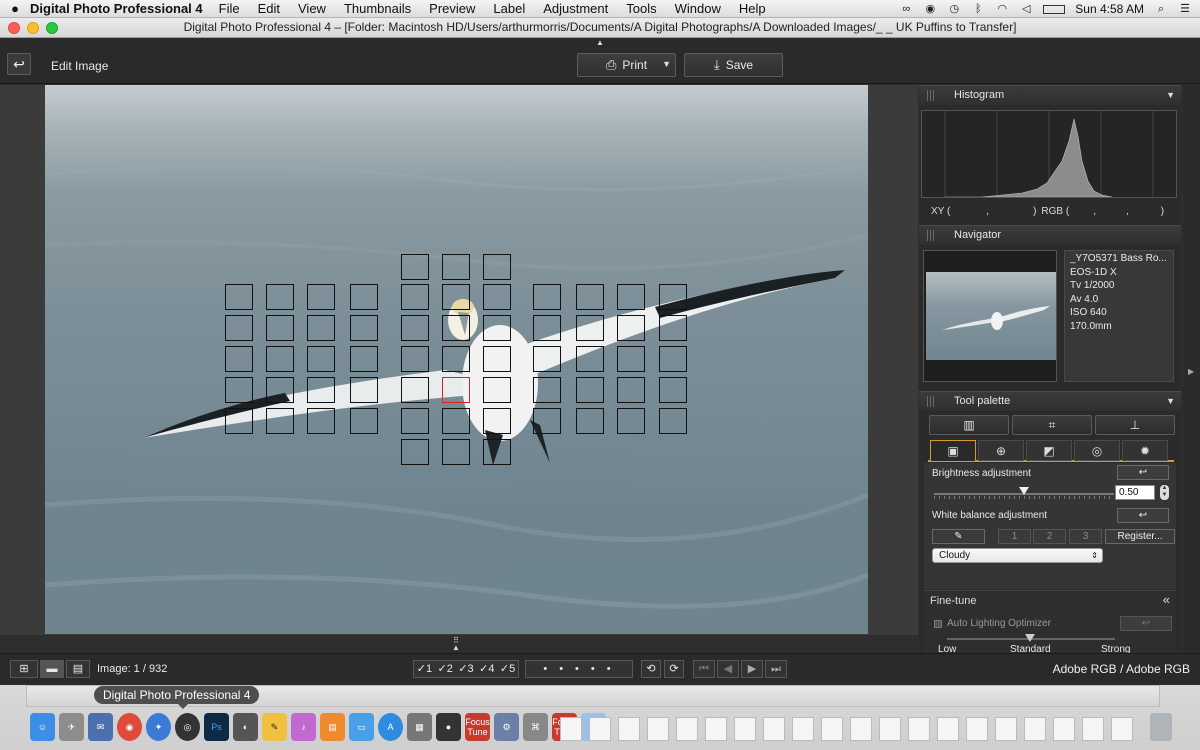  Describe the element at coordinates (1161, 9) in the screenshot. I see `spotlight-icon: ⌕` at that location.